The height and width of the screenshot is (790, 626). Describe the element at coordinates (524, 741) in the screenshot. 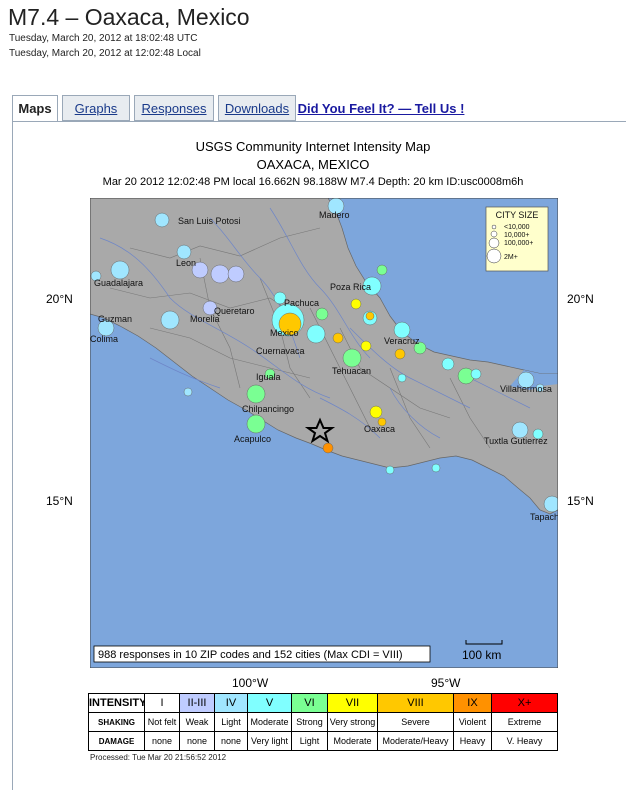

I see `damage-cell: V. Heavy` at that location.